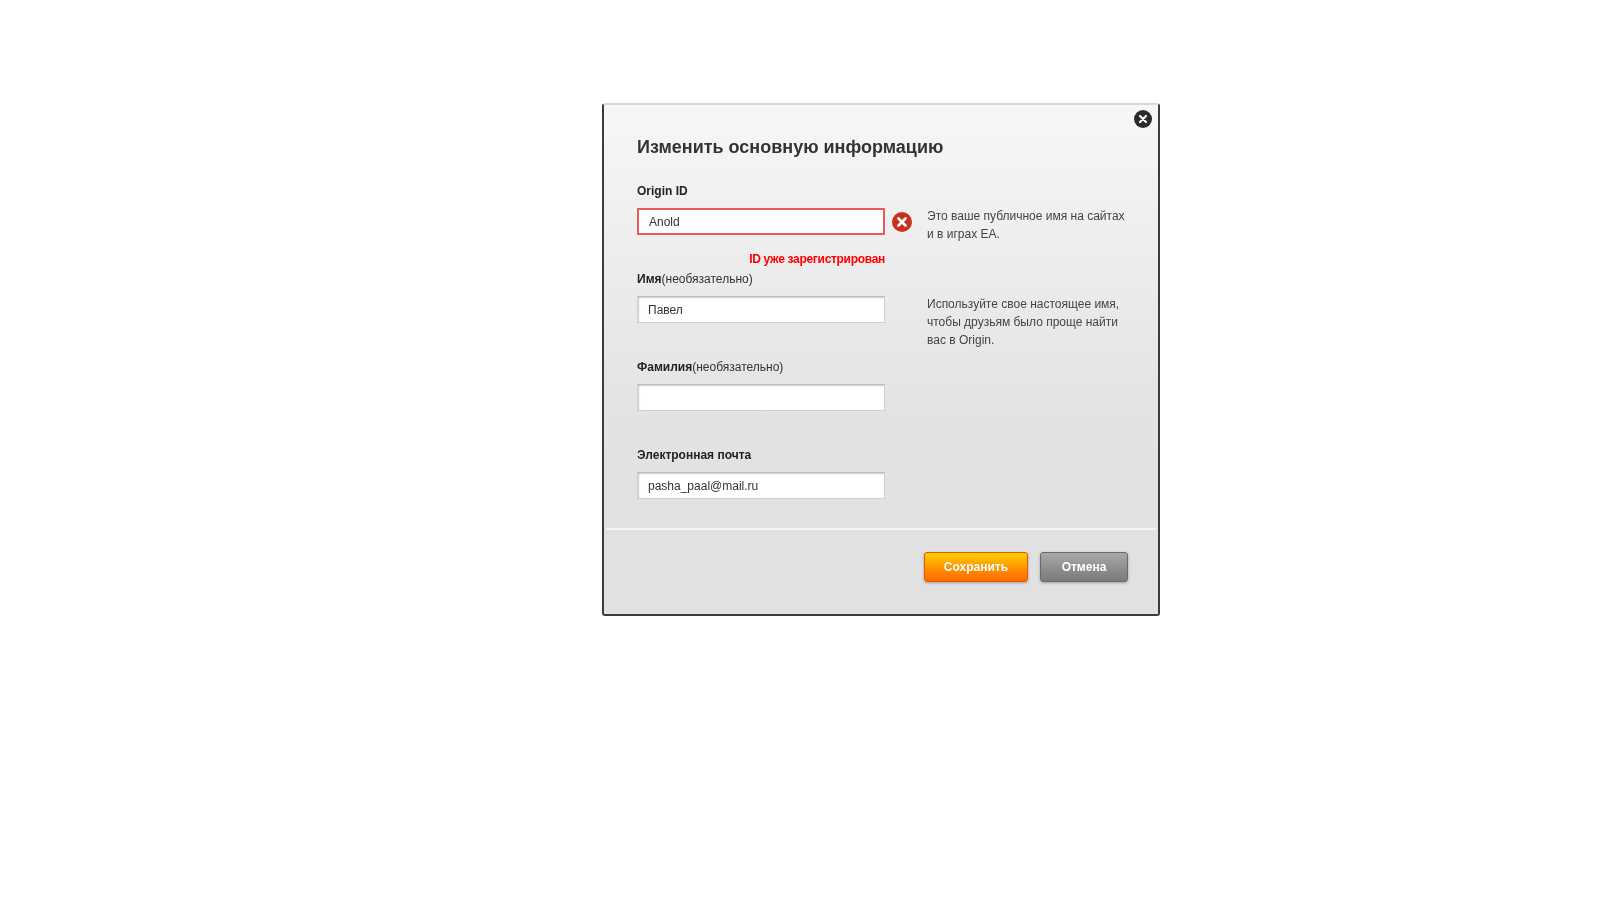  Describe the element at coordinates (694, 455) in the screenshot. I see `field-label: Электронная почта` at that location.